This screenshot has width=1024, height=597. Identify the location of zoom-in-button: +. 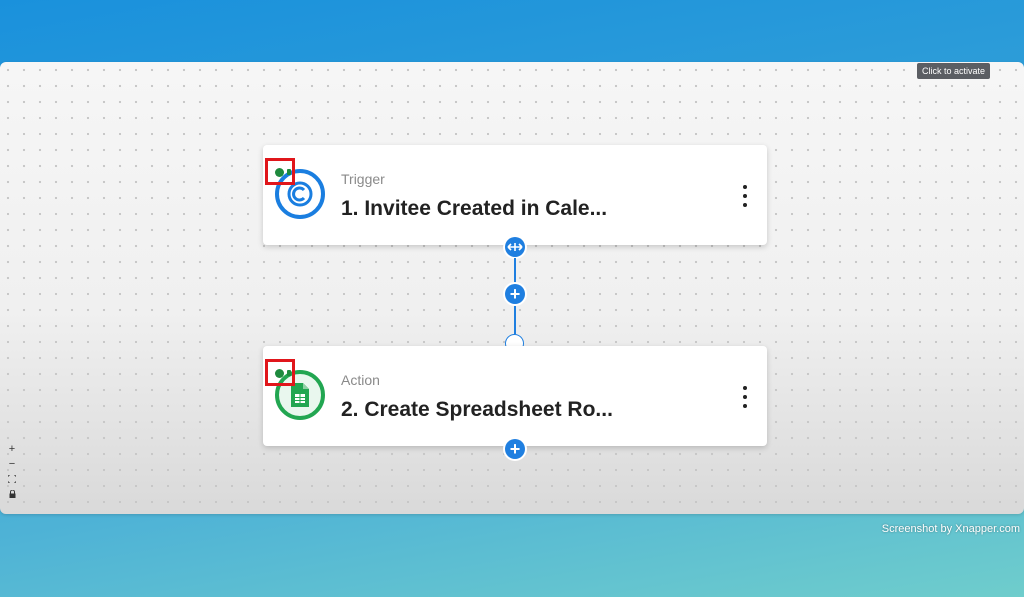
(12, 449).